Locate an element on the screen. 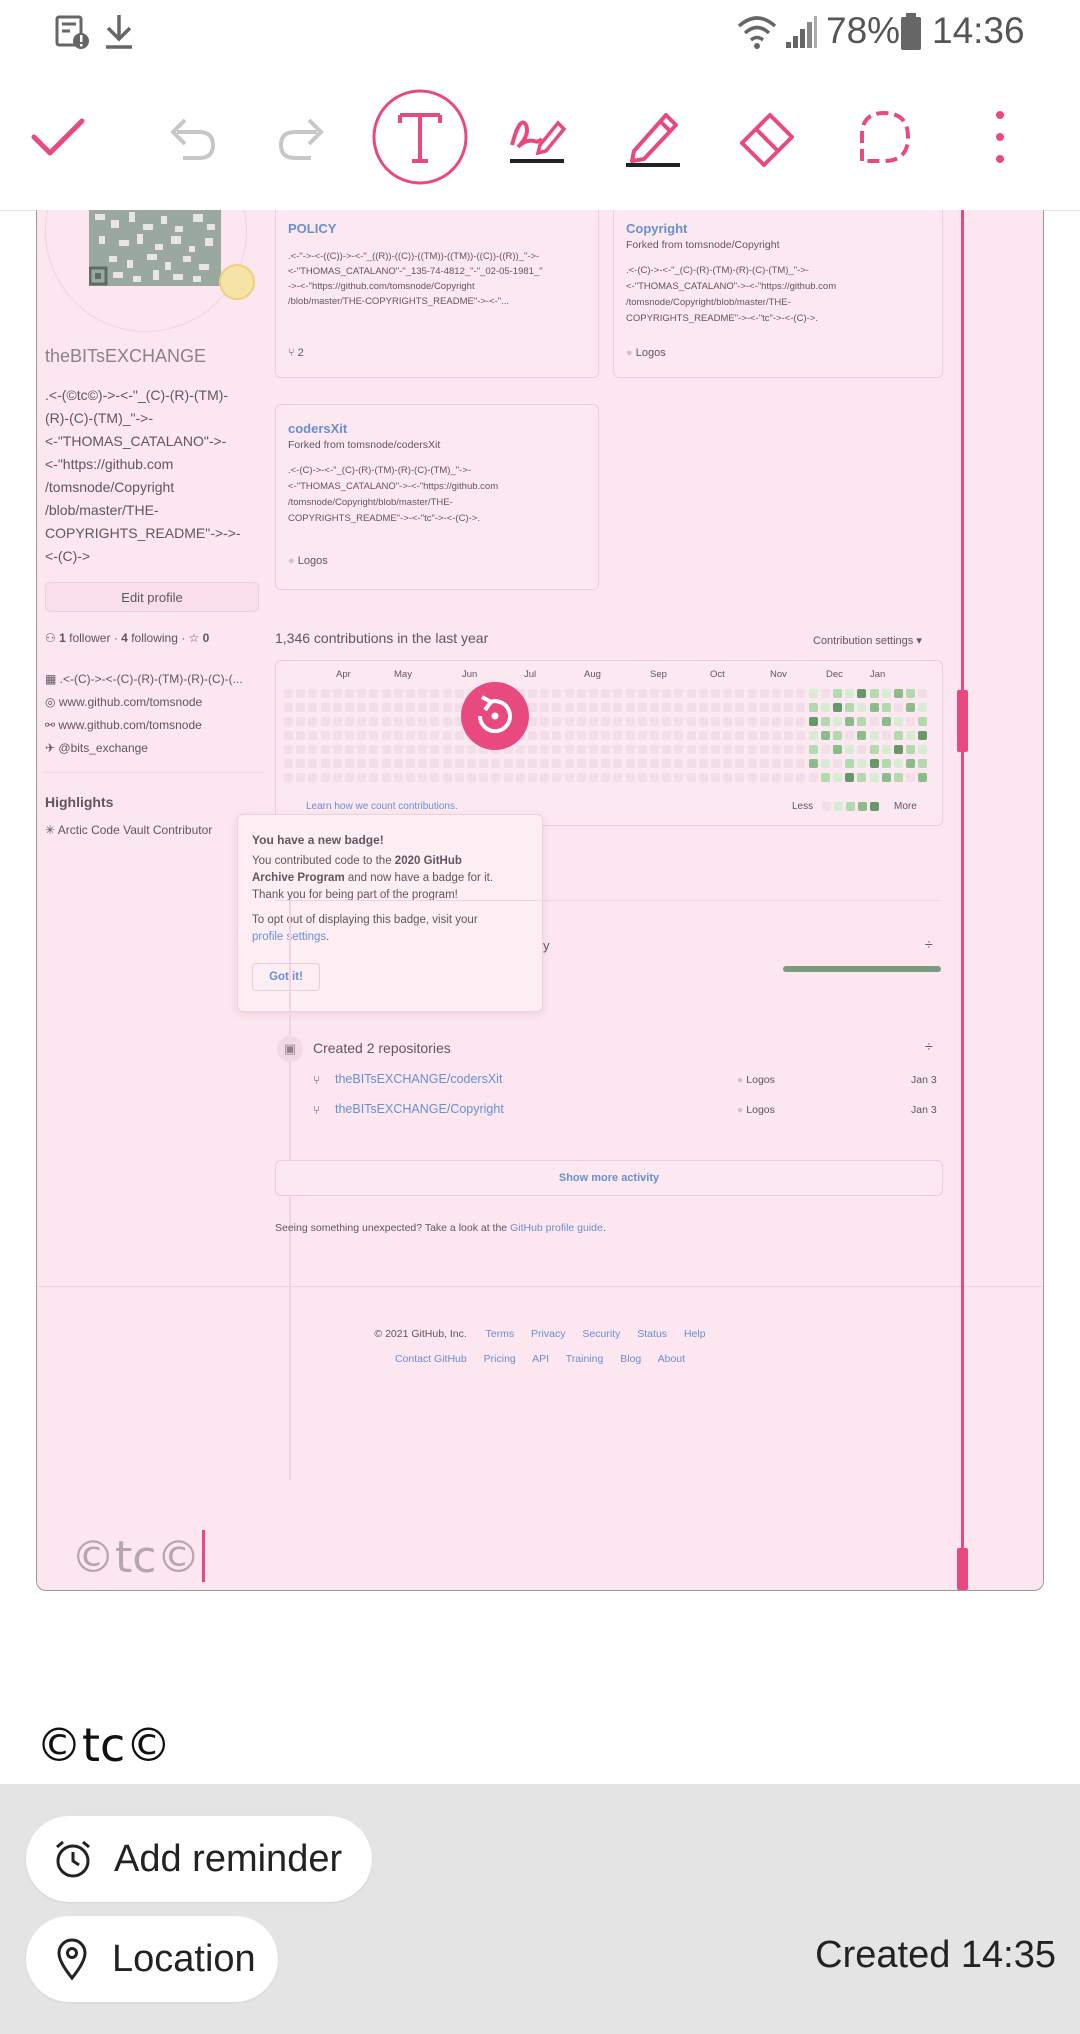 This screenshot has height=2034, width=1080. profile-guide-link: GitHub profile guide is located at coordinates (556, 1228).